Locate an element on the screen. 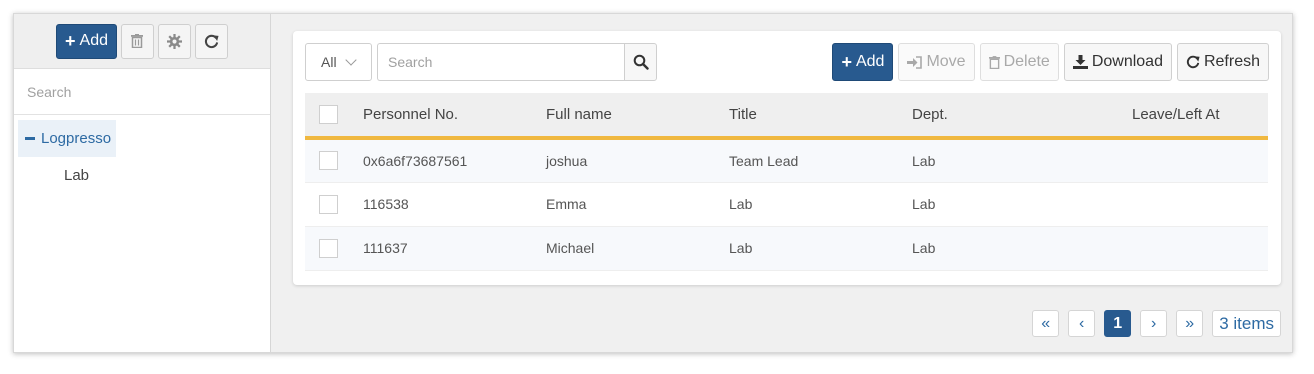  chevron-right-icon: › is located at coordinates (1154, 323).